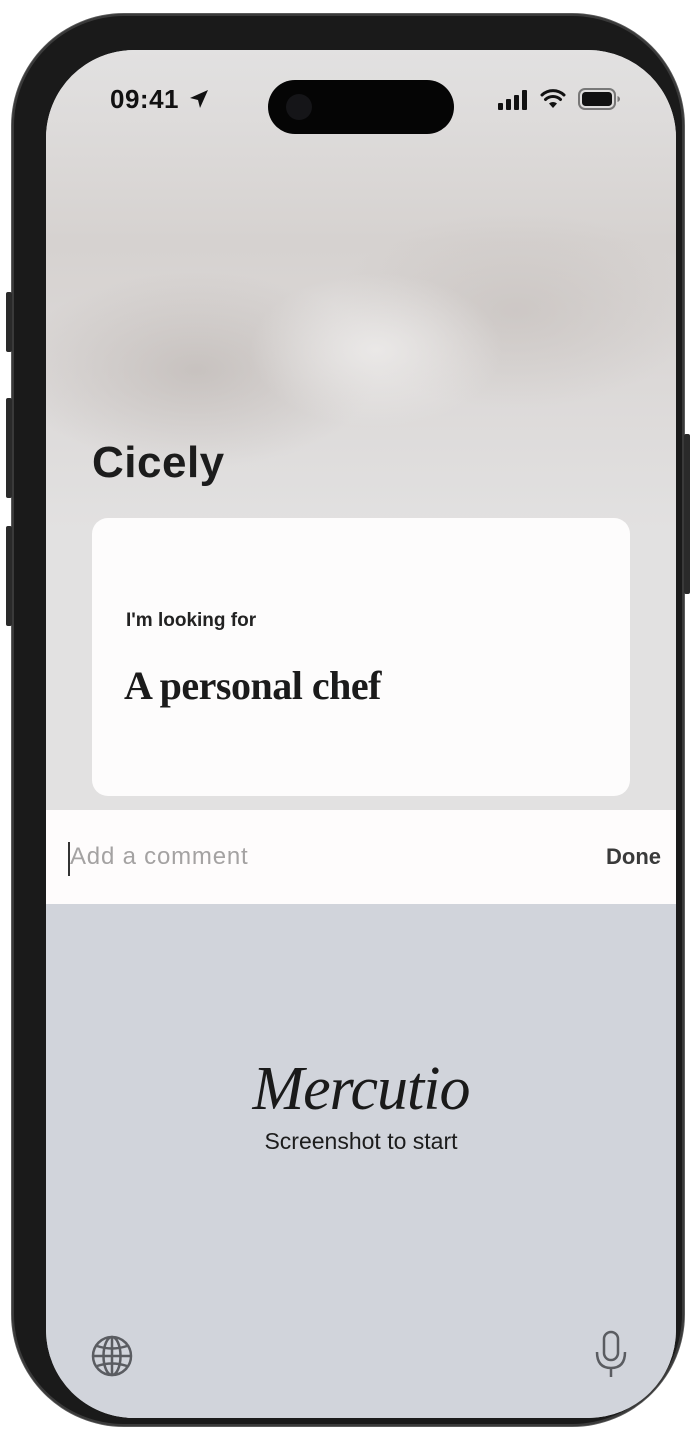 The height and width of the screenshot is (1440, 698). Describe the element at coordinates (611, 1355) in the screenshot. I see `microphone-icon` at that location.